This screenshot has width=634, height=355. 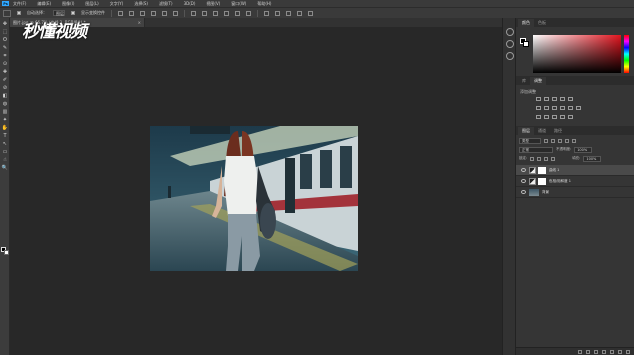 I want to click on threshold-icon, so click(x=554, y=117).